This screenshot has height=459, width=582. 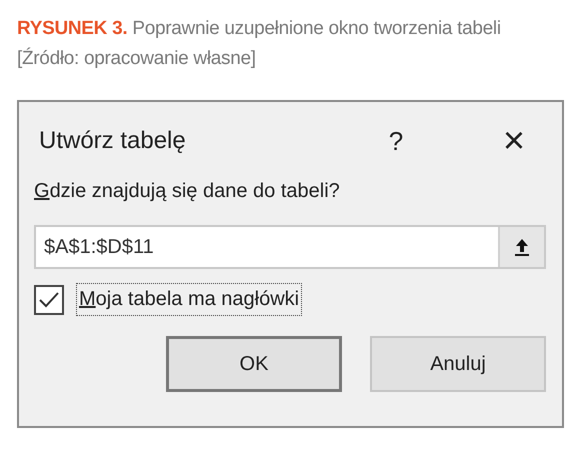 What do you see at coordinates (290, 247) in the screenshot?
I see `range-field: $A$1:$D$11` at bounding box center [290, 247].